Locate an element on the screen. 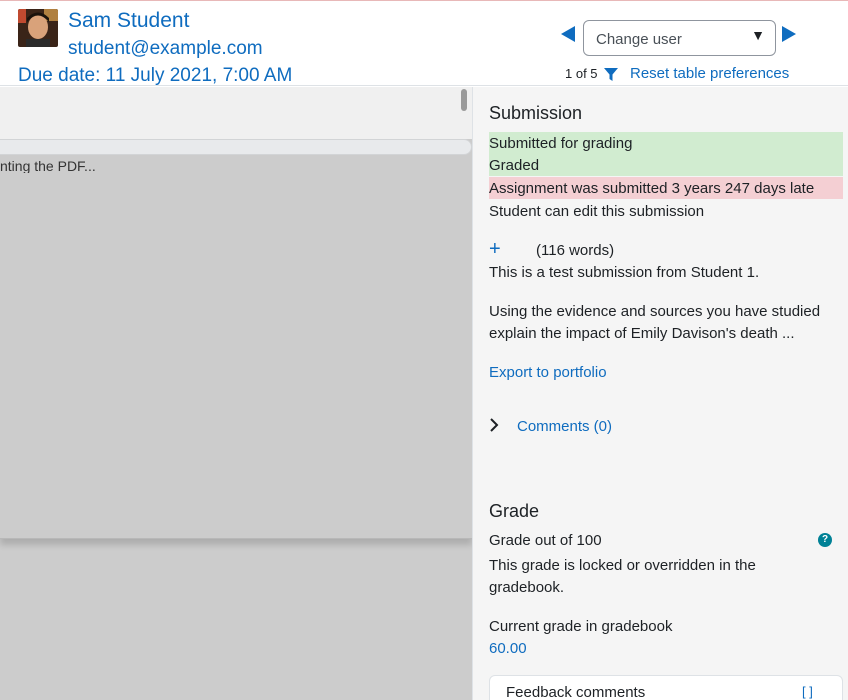  comments-link: Comments (0) is located at coordinates (564, 426).